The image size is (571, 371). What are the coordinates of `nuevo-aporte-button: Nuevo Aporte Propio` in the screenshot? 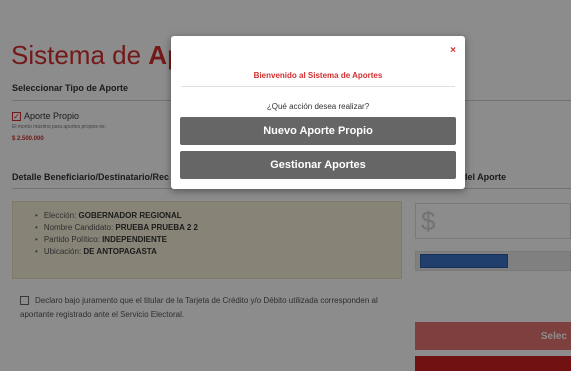 It's located at (318, 131).